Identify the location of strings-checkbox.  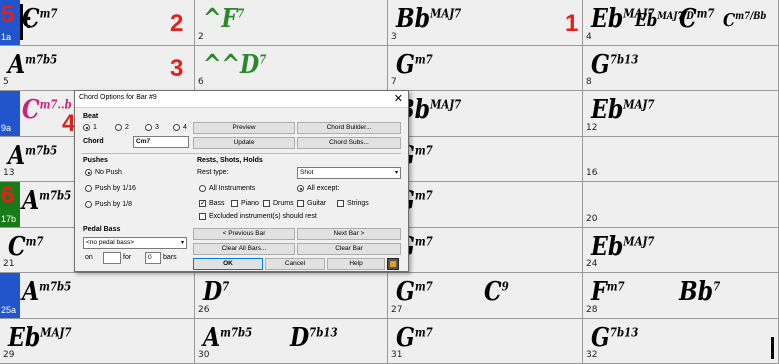
(340, 203).